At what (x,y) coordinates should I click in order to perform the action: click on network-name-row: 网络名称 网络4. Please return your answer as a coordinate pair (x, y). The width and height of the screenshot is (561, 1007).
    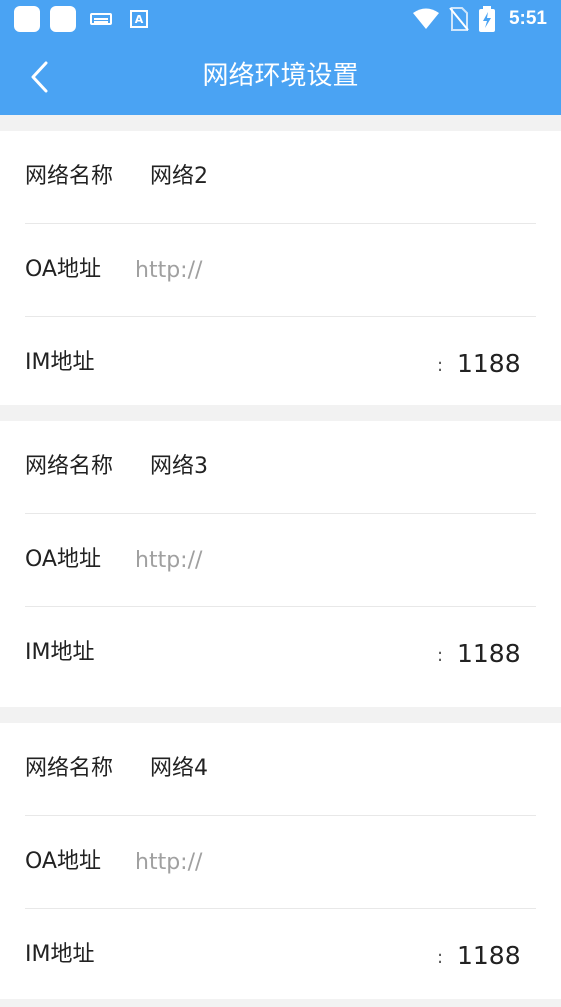
    Looking at the image, I should click on (280, 769).